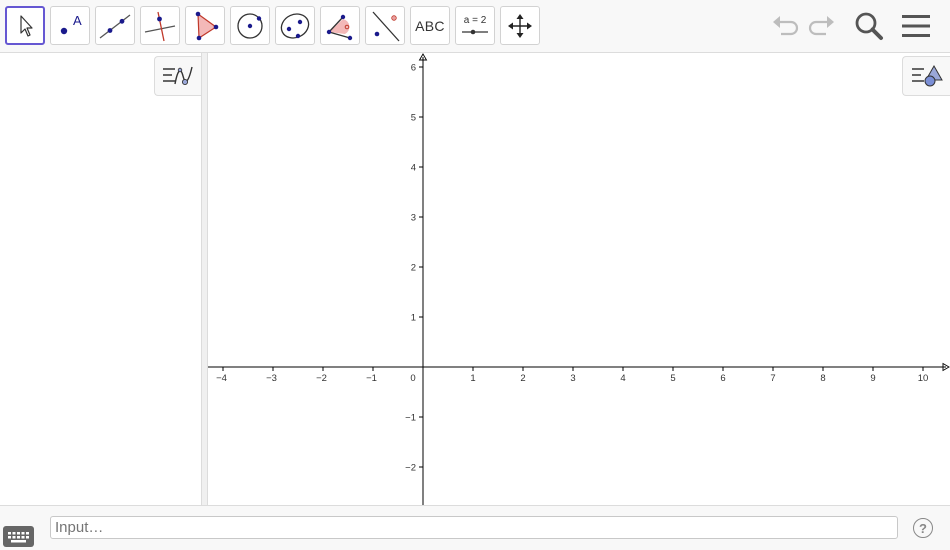 This screenshot has width=950, height=550. Describe the element at coordinates (410, 468) in the screenshot. I see `y-tick-label: −2` at that location.